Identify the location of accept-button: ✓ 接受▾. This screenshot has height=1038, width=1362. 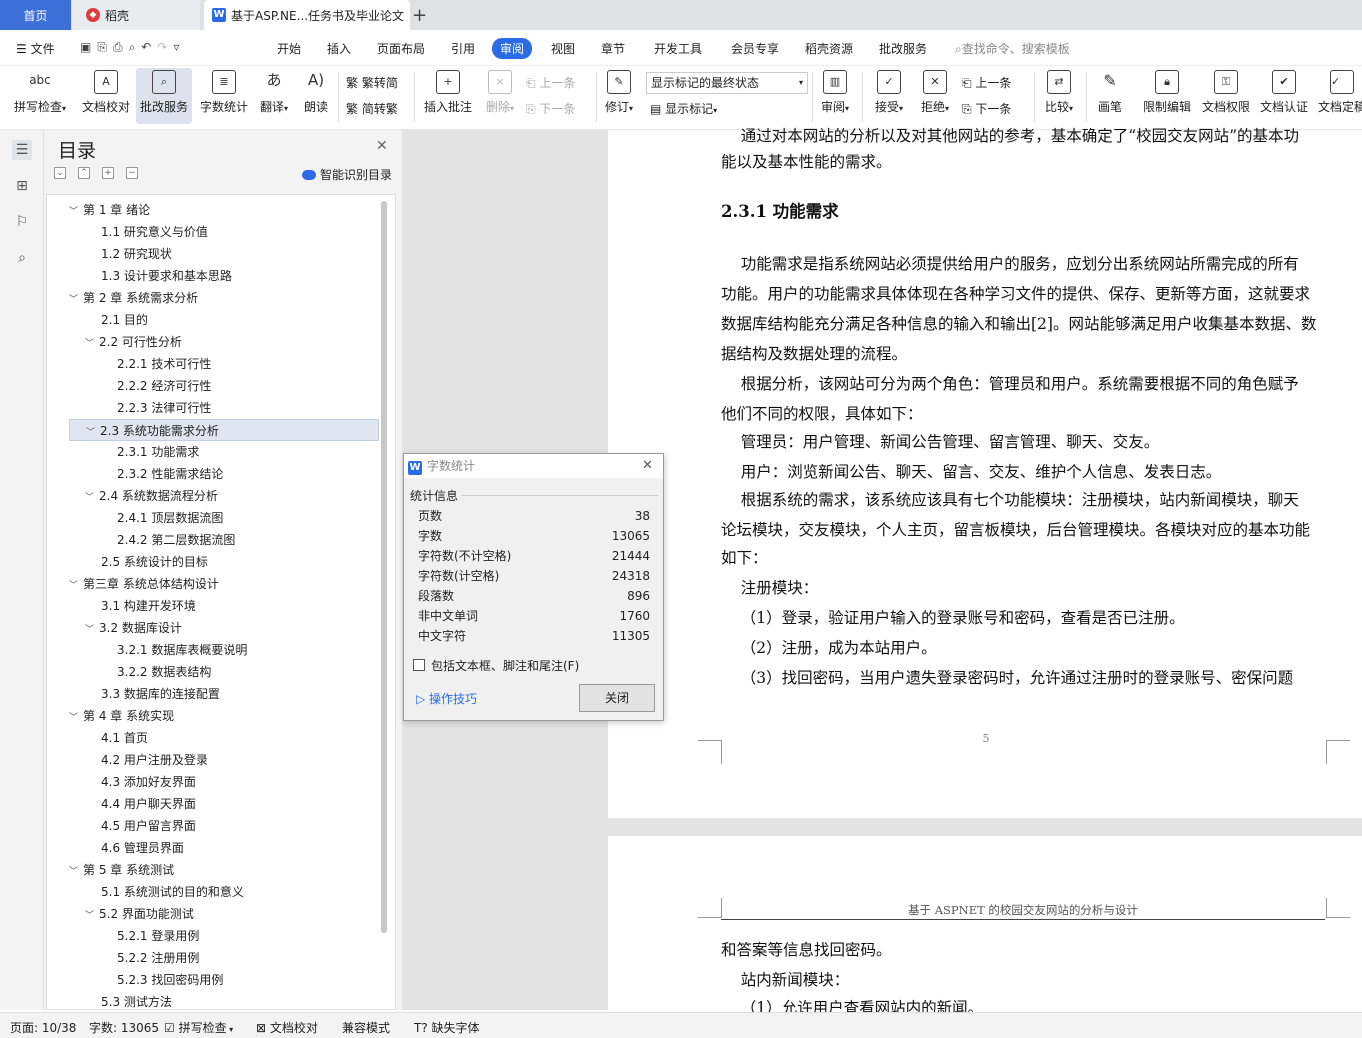
(889, 92).